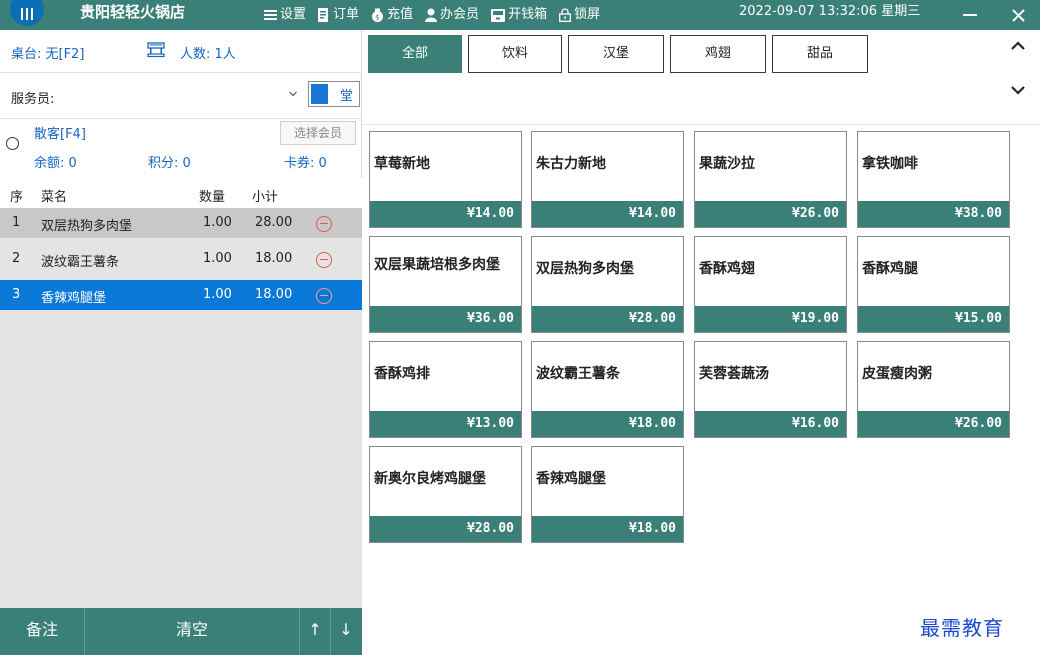 The height and width of the screenshot is (655, 1040). What do you see at coordinates (445, 424) in the screenshot?
I see `product-price: ¥13.00` at bounding box center [445, 424].